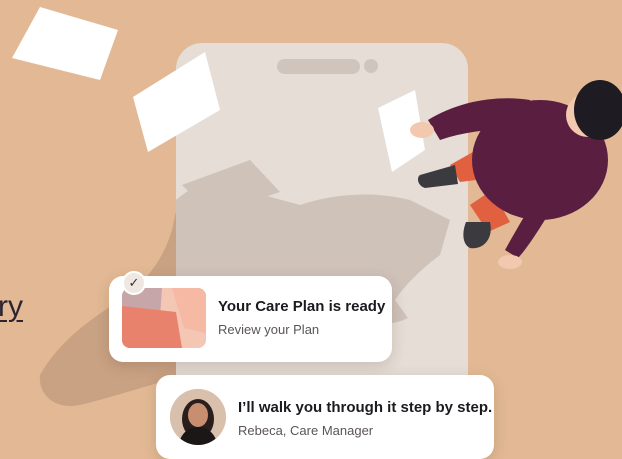 The image size is (622, 459). I want to click on care-plan-title: Your Care Plan is ready, so click(302, 306).